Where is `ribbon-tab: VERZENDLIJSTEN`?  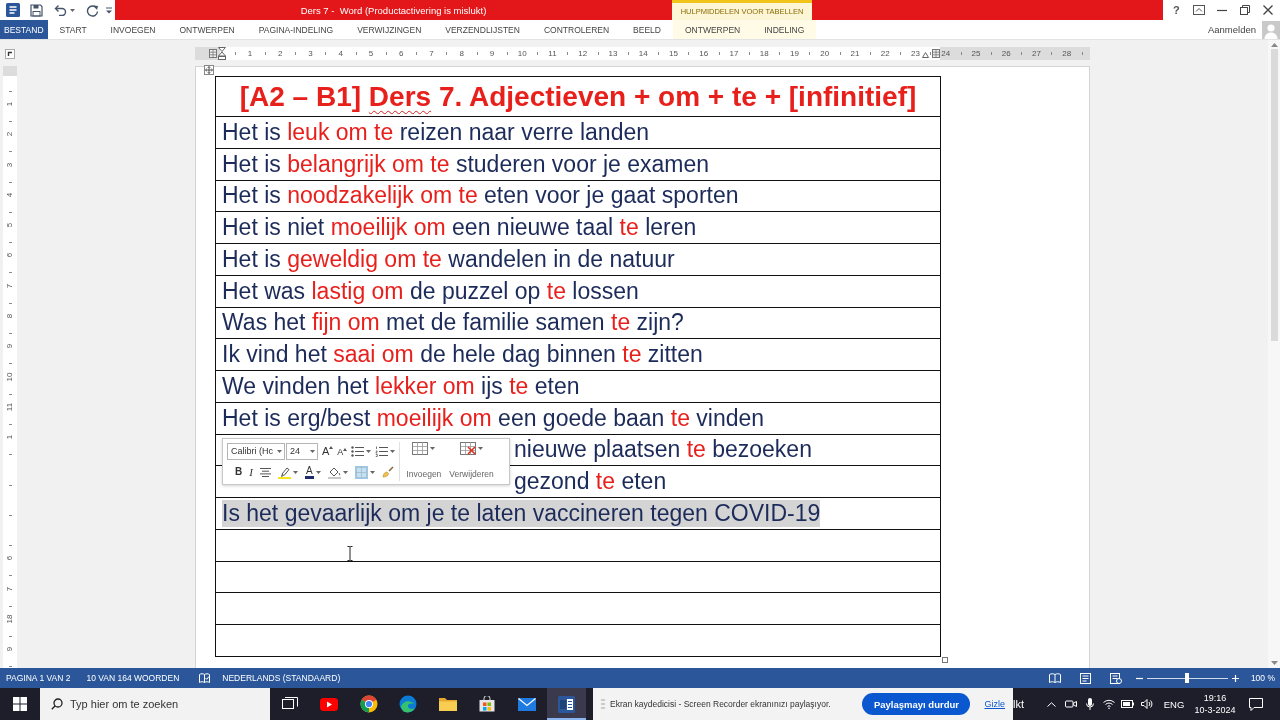
ribbon-tab: VERZENDLIJSTEN is located at coordinates (482, 29).